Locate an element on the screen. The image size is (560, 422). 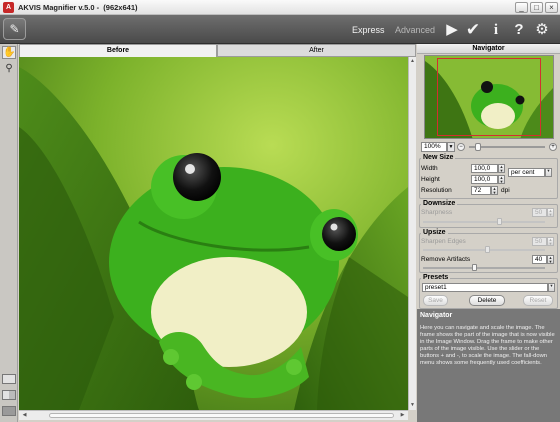
downsize-title: Downsize is located at coordinates (439, 203).